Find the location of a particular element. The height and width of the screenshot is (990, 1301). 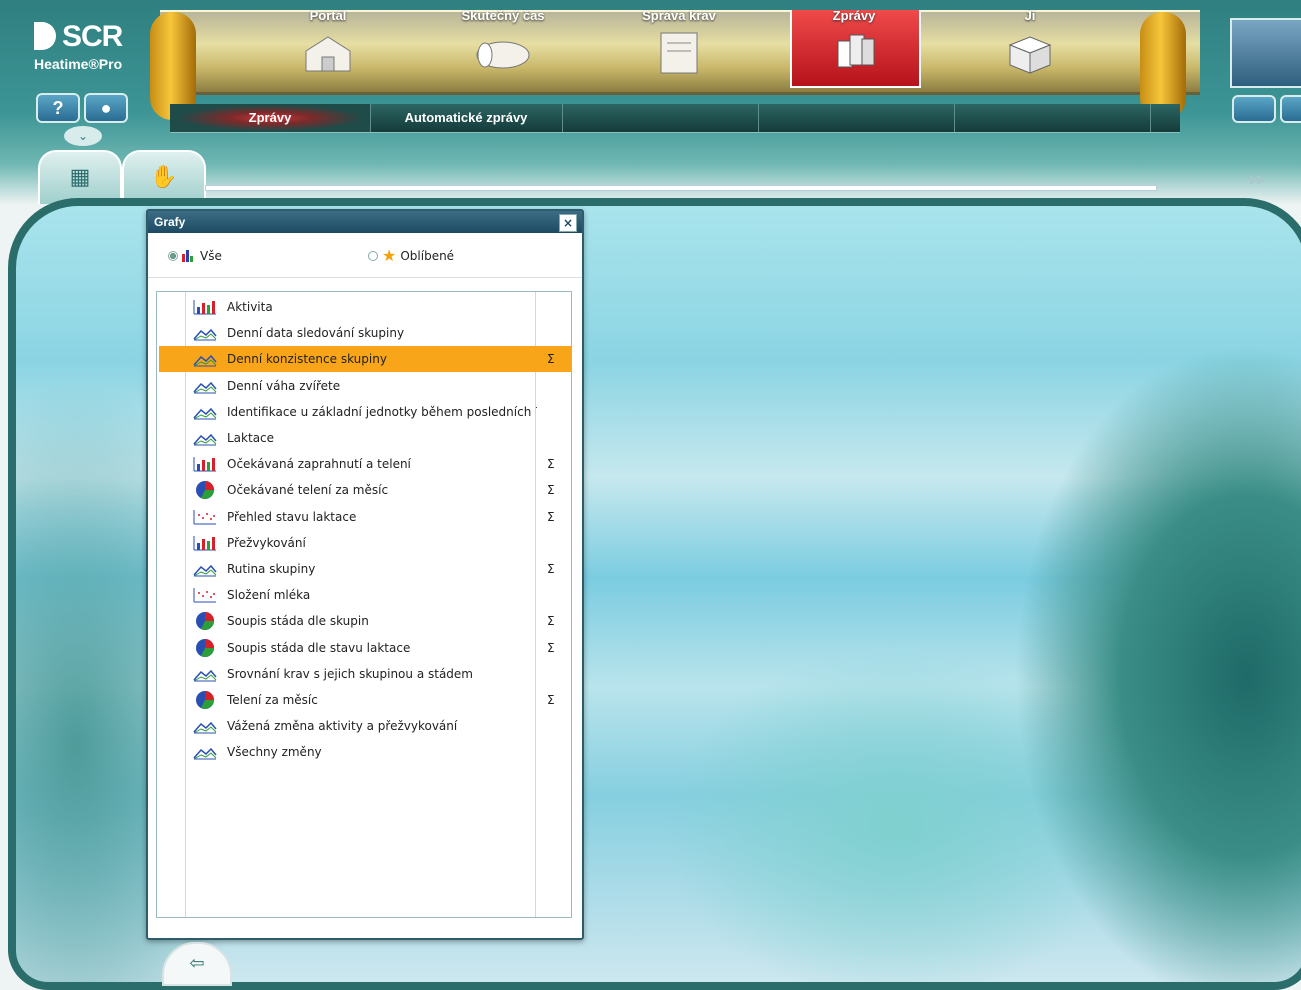

subtab-automatic-reports: Automatické zprávy is located at coordinates (466, 118).